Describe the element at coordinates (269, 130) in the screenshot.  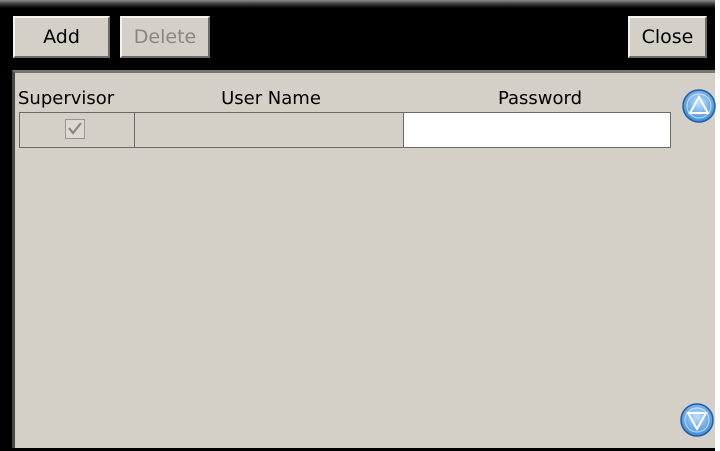
I see `user-name-cell` at that location.